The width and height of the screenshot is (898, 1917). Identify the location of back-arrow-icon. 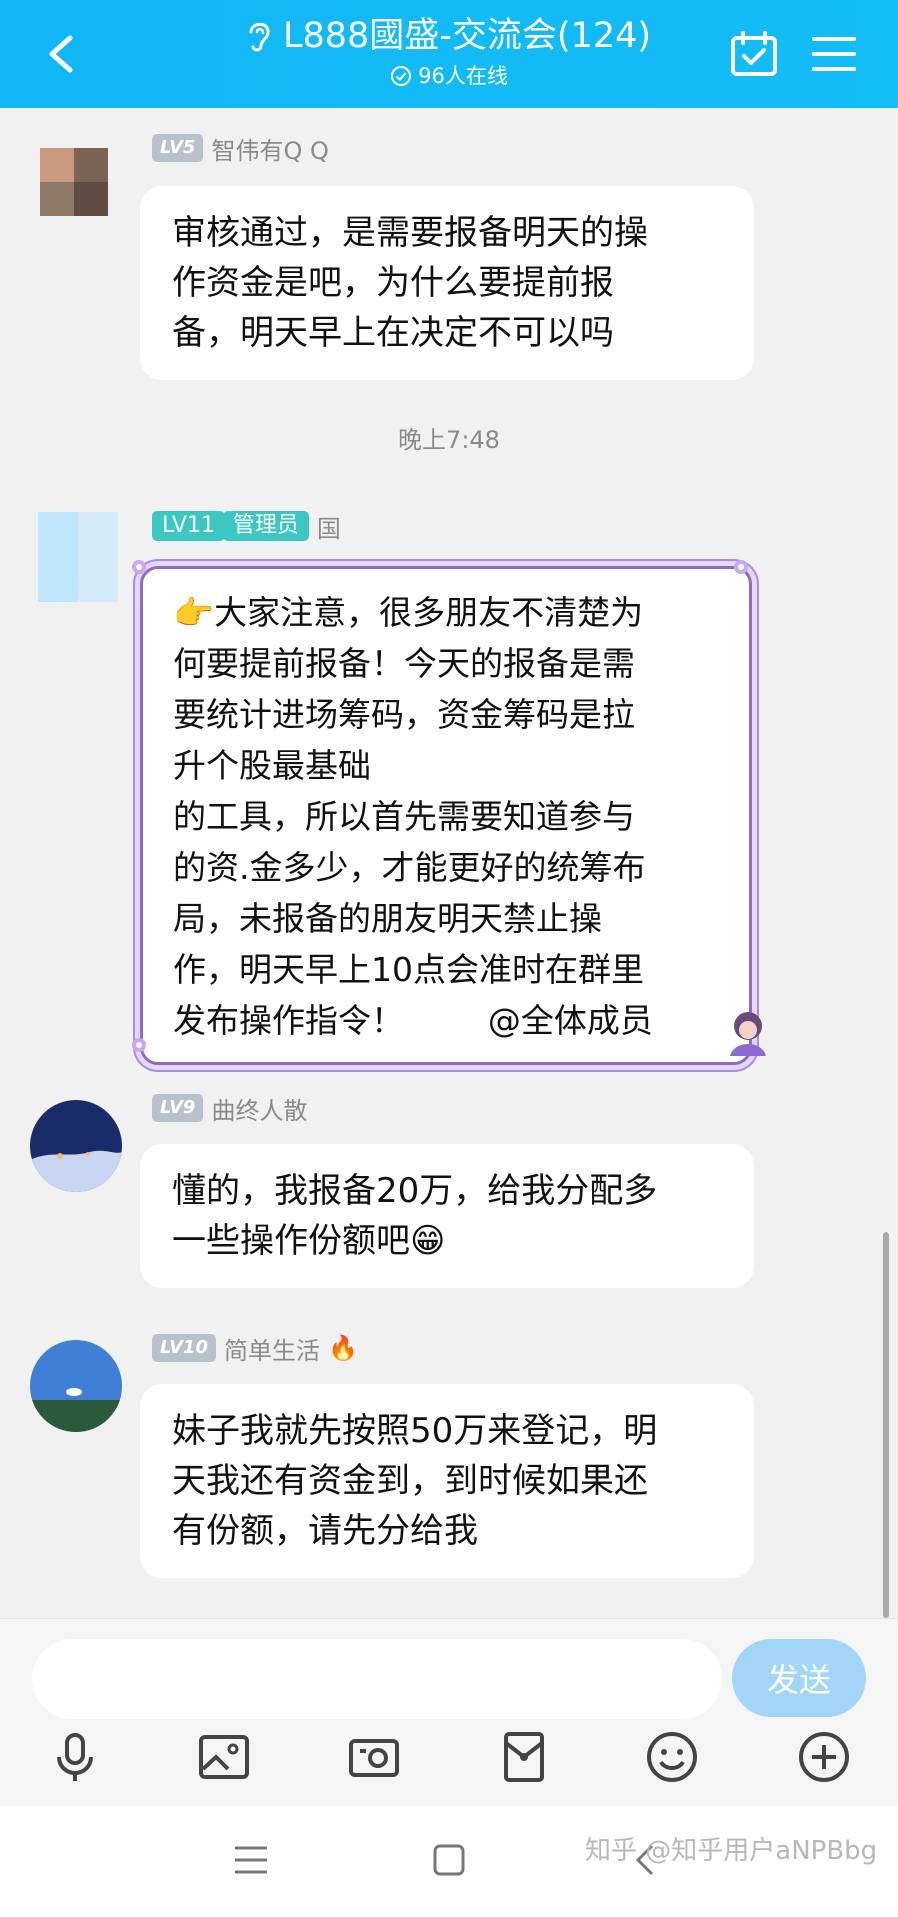
(62, 54).